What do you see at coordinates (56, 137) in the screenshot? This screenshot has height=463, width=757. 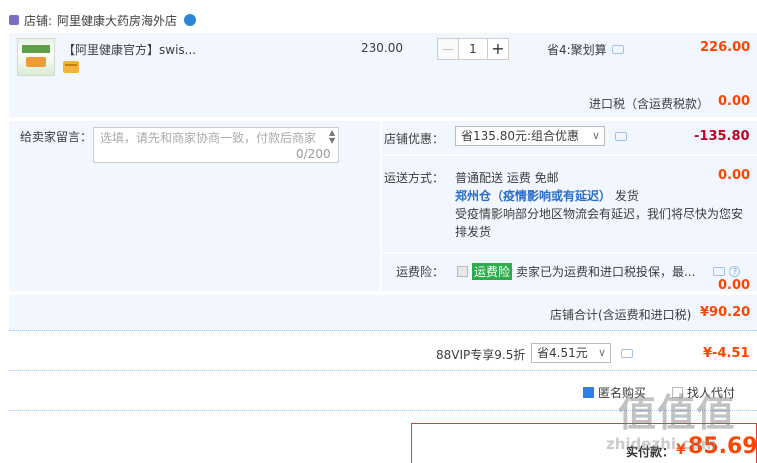 I see `message-label: 给卖家留言：` at bounding box center [56, 137].